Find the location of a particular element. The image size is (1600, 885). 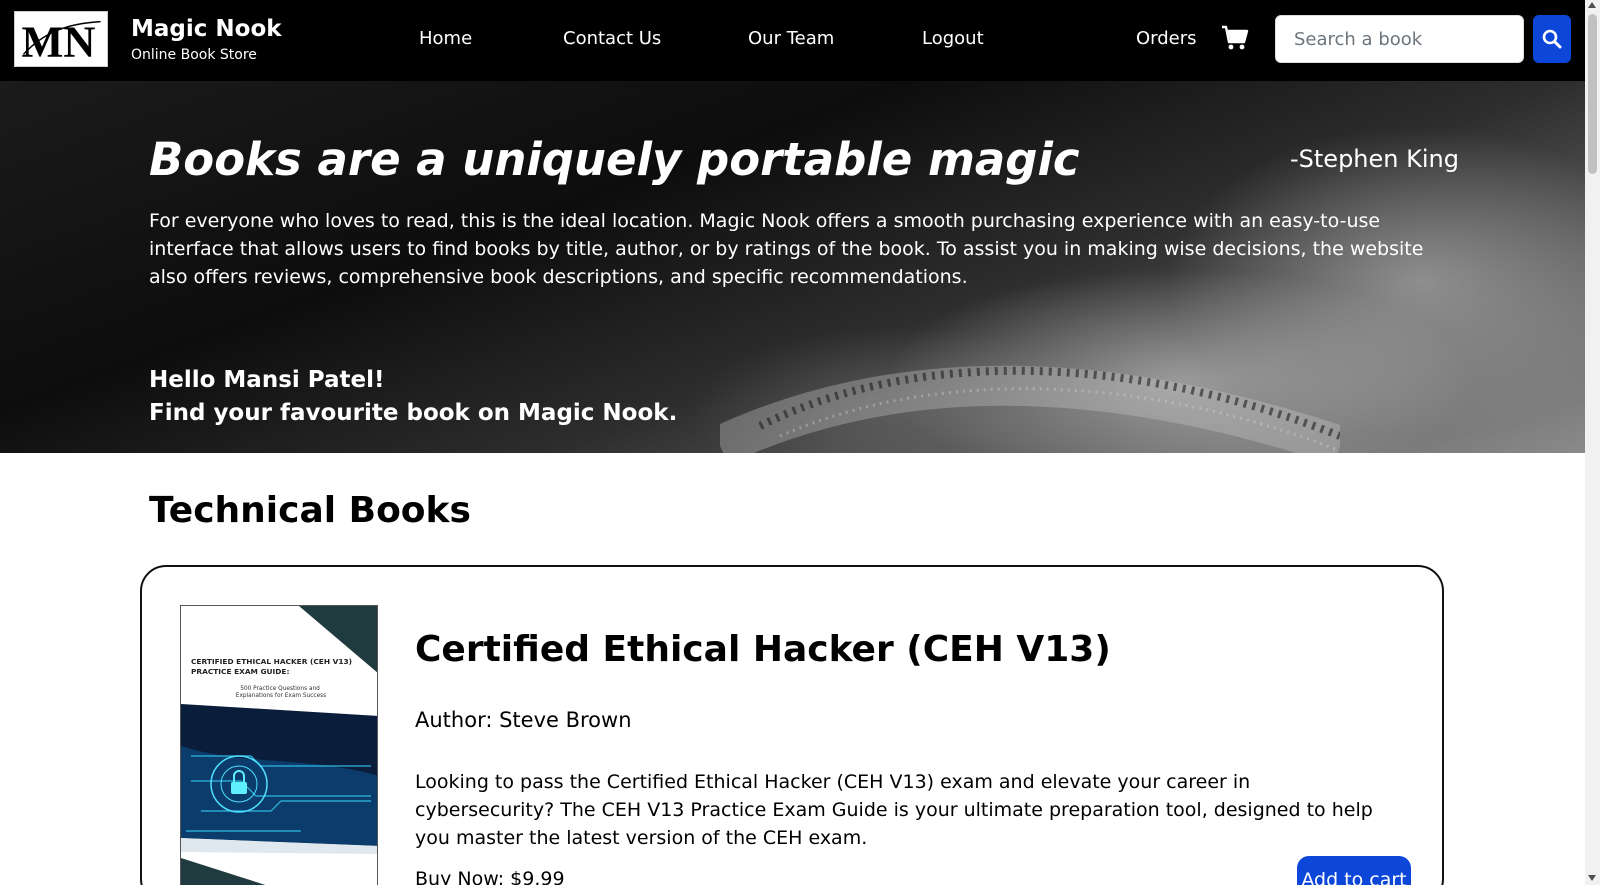

vertical-scrollbar is located at coordinates (1592, 442).